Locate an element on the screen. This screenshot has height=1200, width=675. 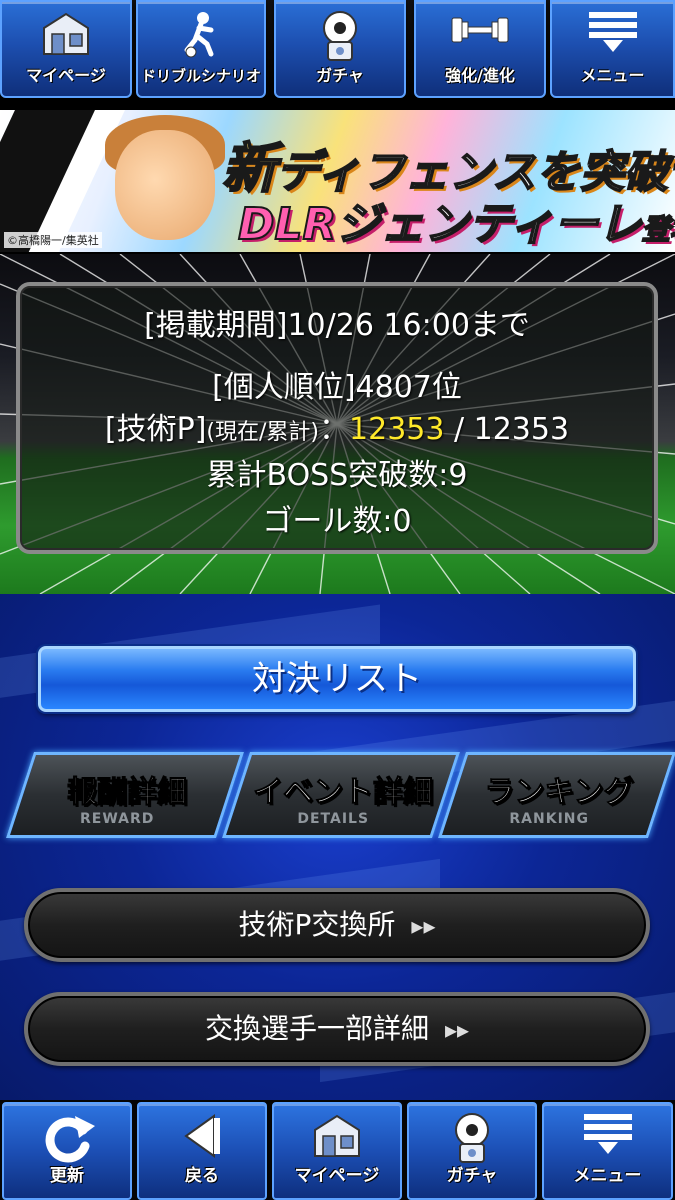
nav-mypage-button: マイページ is located at coordinates (66, 49).